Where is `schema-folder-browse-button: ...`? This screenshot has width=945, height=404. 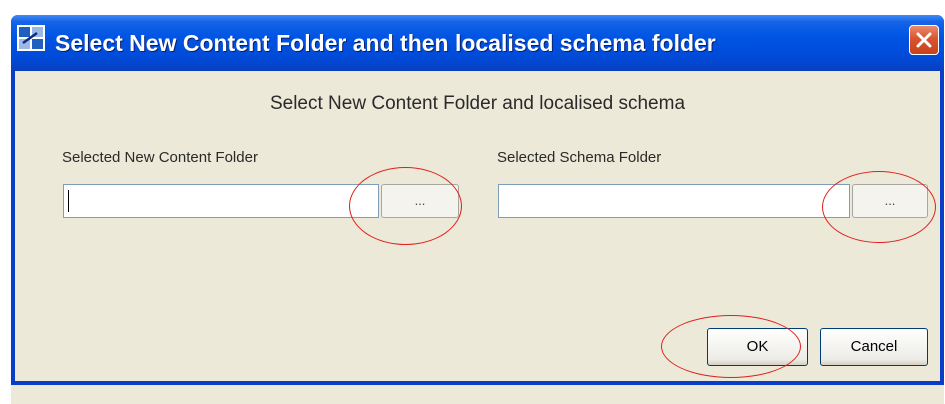
schema-folder-browse-button: ... is located at coordinates (890, 201).